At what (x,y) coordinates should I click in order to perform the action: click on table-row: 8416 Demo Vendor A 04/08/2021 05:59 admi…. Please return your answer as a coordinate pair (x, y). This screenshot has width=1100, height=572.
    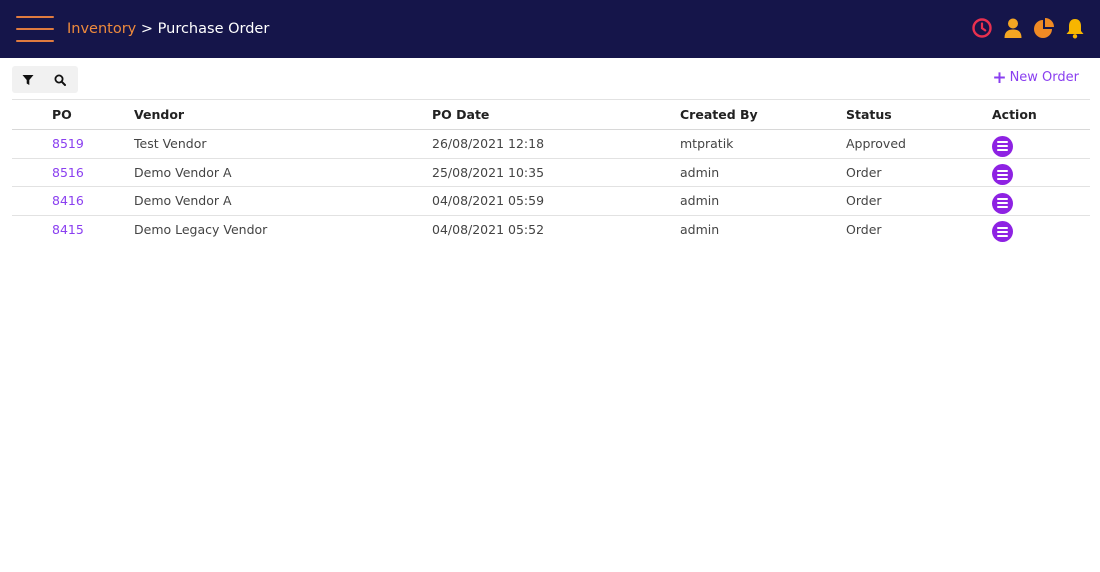
    Looking at the image, I should click on (551, 201).